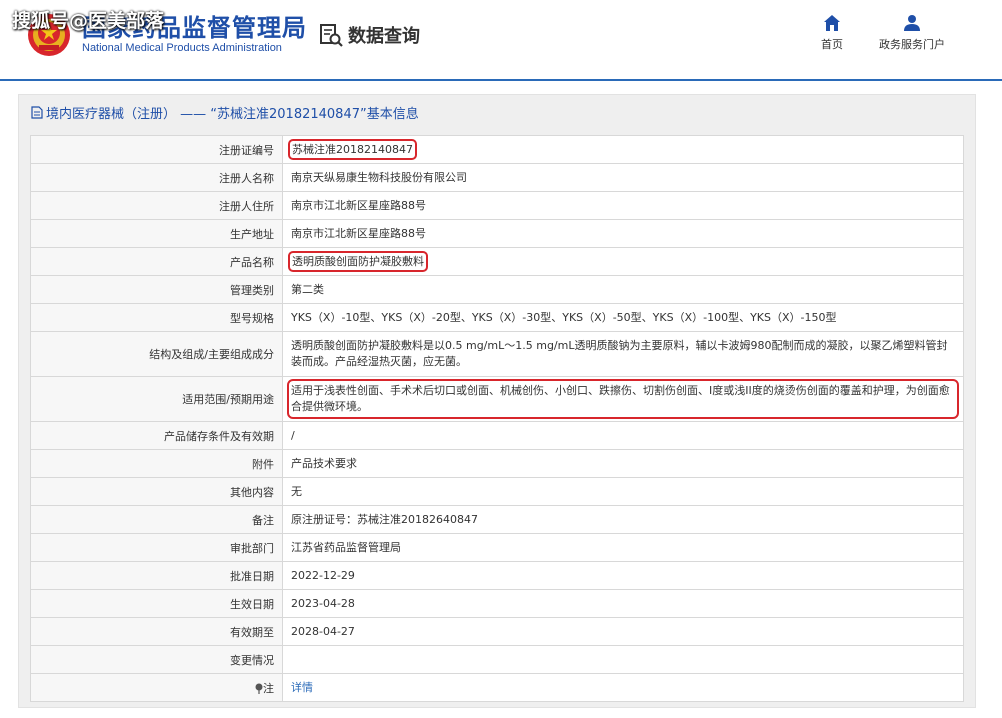 The image size is (1002, 718). What do you see at coordinates (156, 659) in the screenshot?
I see `row-label: 变更情况` at bounding box center [156, 659].